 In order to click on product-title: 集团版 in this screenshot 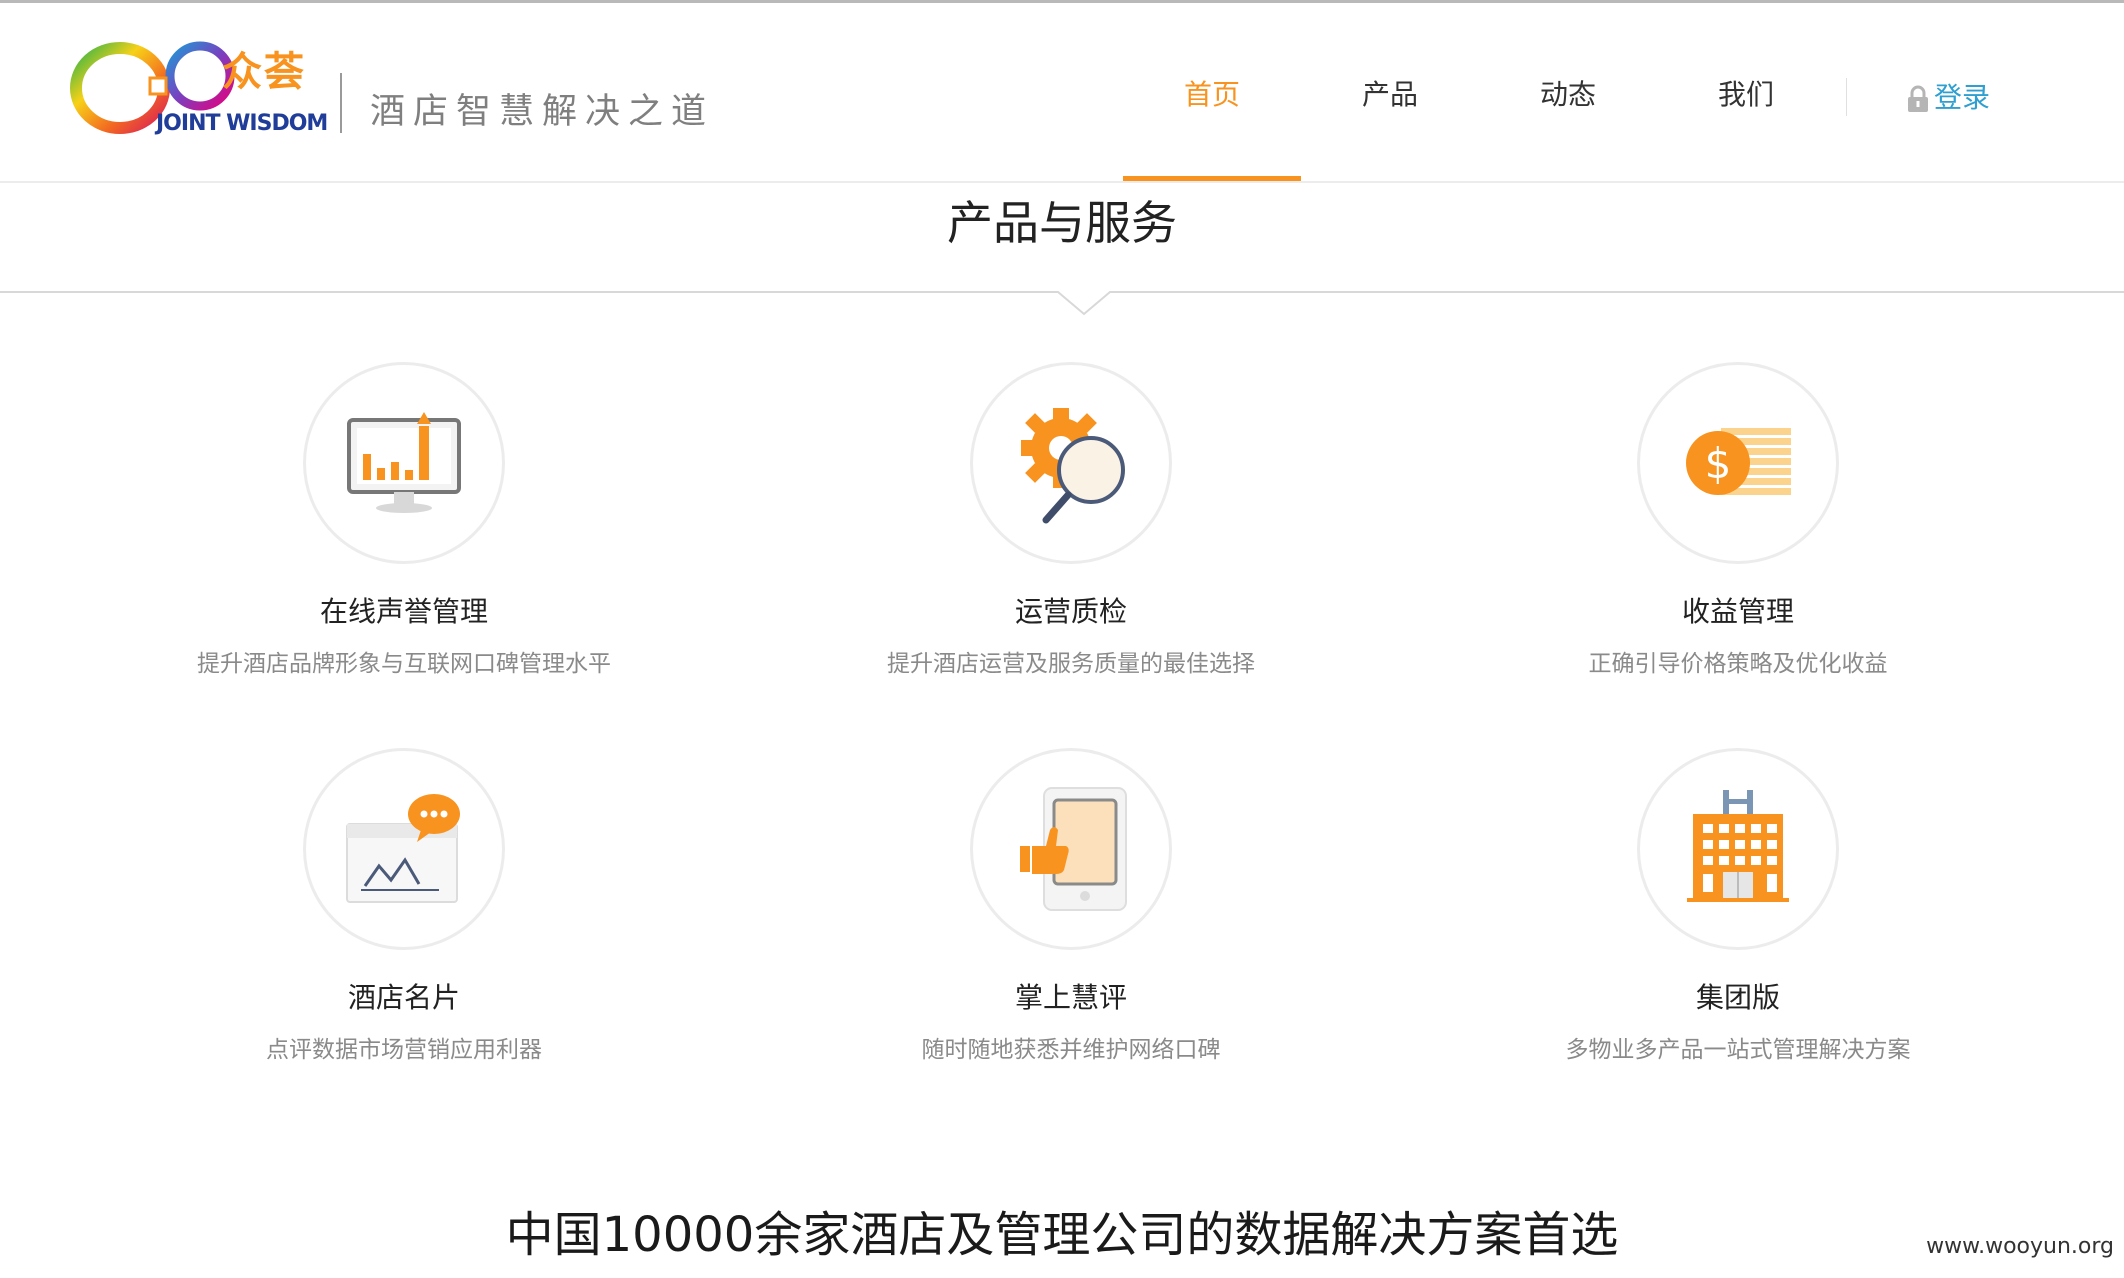, I will do `click(1737, 997)`.